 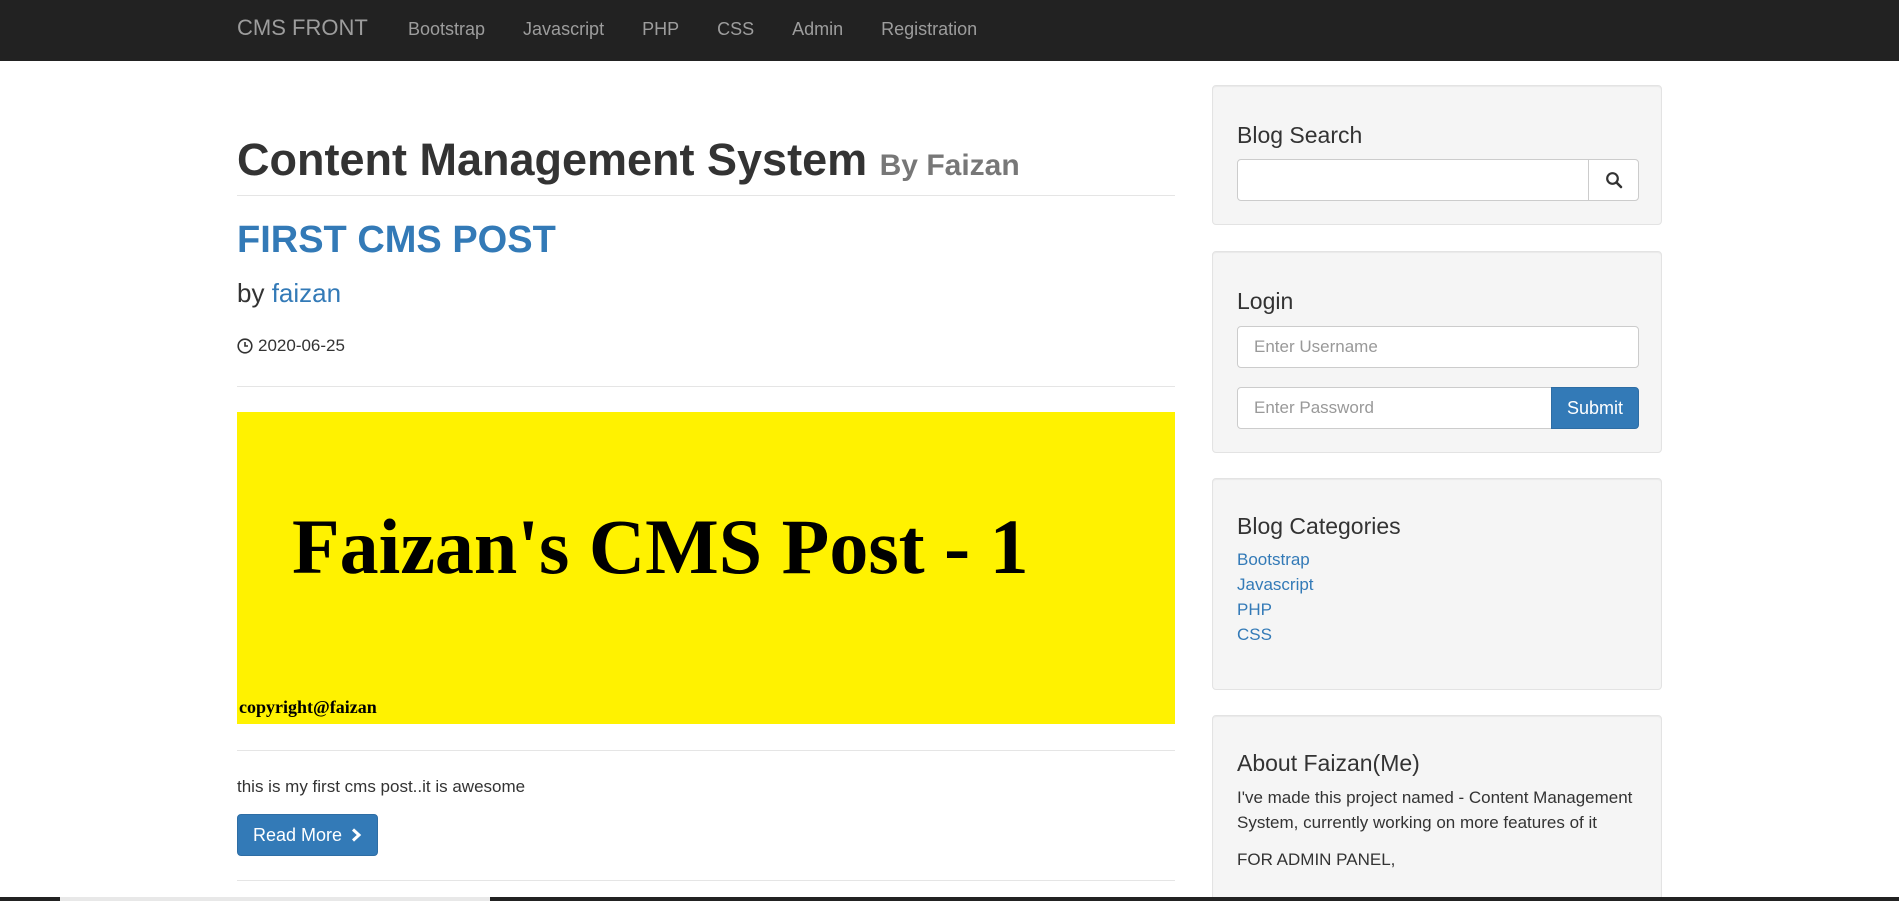 What do you see at coordinates (660, 546) in the screenshot?
I see `post-image-title: Faizan's CMS Post - 1` at bounding box center [660, 546].